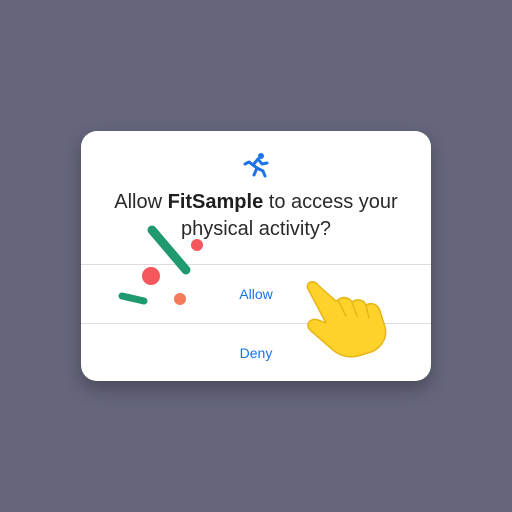 The height and width of the screenshot is (512, 512). Describe the element at coordinates (346, 319) in the screenshot. I see `pointing-hand-icon` at that location.